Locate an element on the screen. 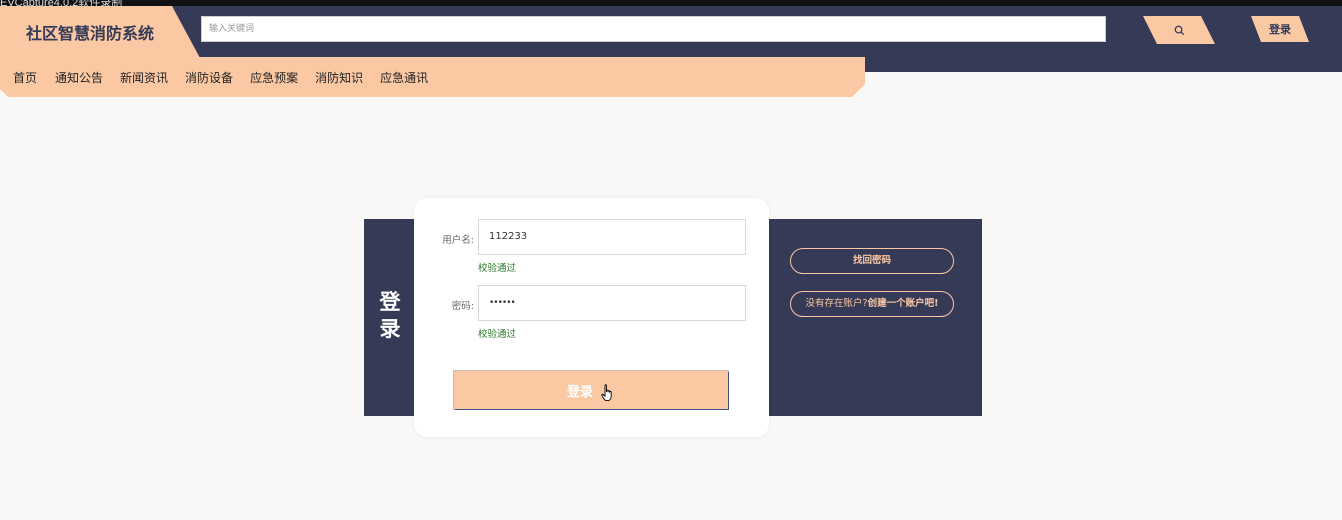 The height and width of the screenshot is (520, 1342). login-title-char-2: 录 is located at coordinates (390, 329).